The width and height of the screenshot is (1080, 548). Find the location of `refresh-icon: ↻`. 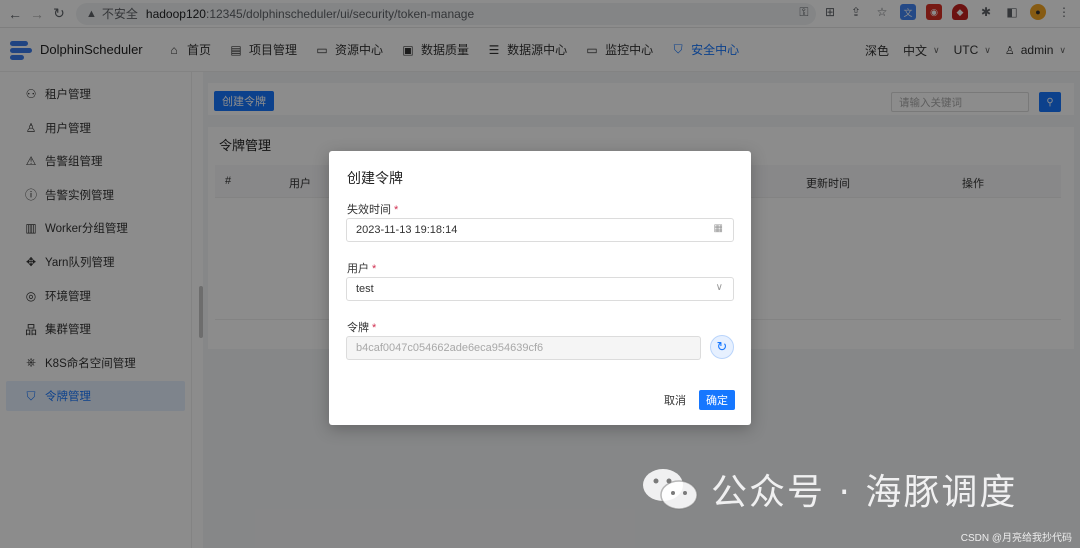

refresh-icon: ↻ is located at coordinates (722, 346).